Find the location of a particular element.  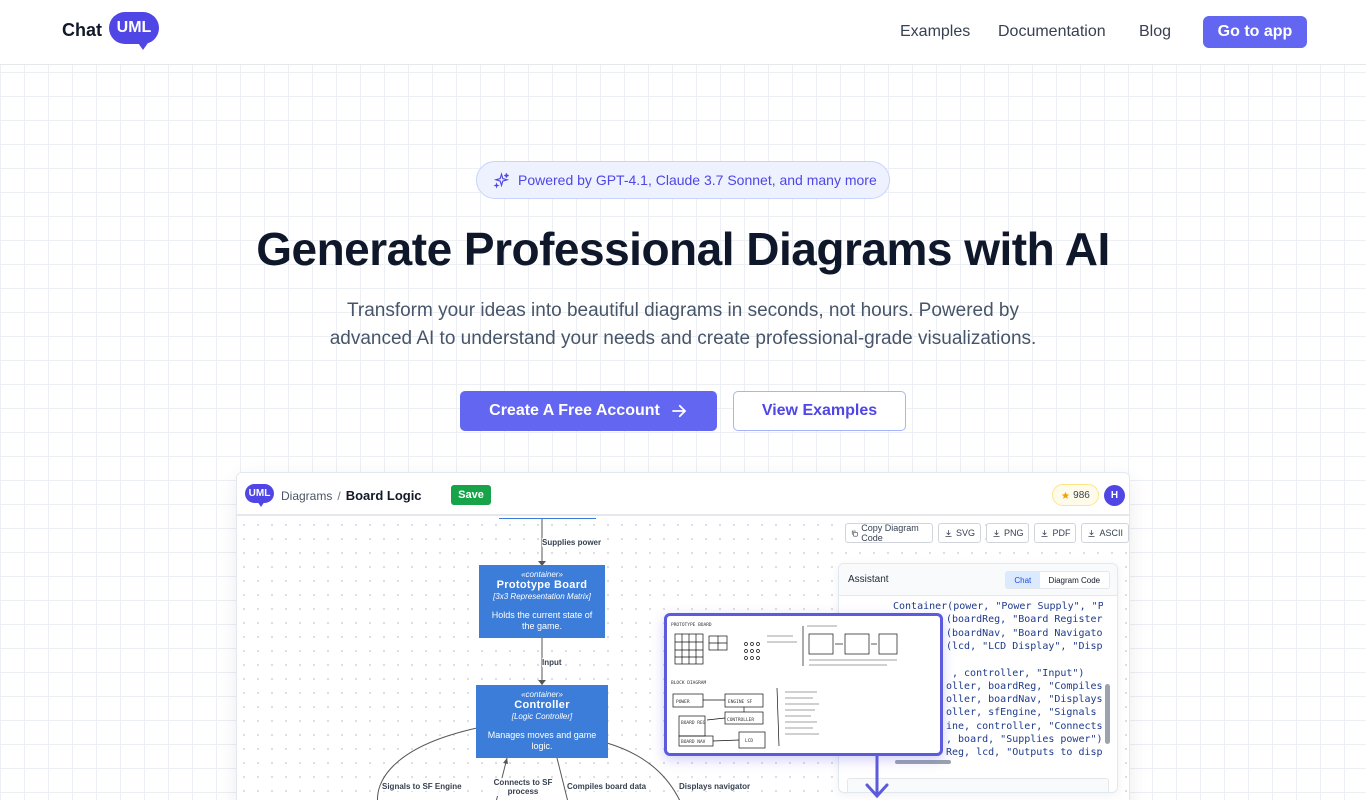

sketch-title-block: BLOCK DIAGRAM is located at coordinates (689, 683).